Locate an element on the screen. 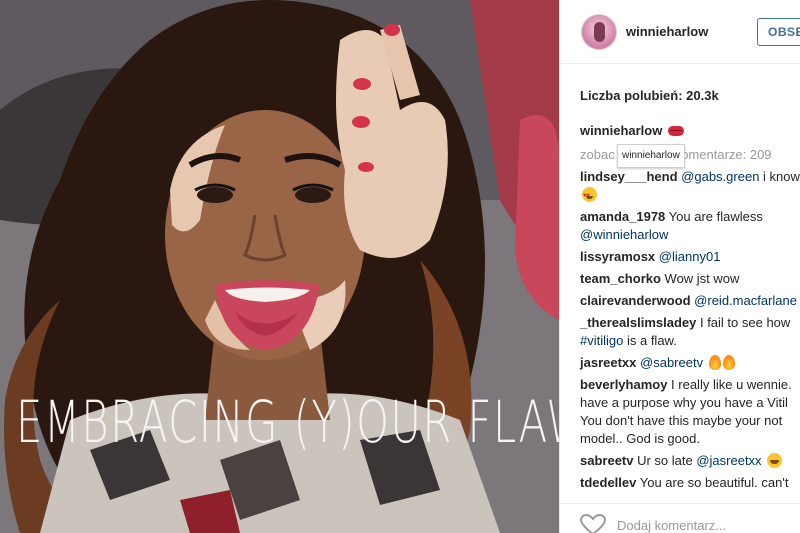 This screenshot has width=800, height=533. comment-text: Ur so late is located at coordinates (665, 460).